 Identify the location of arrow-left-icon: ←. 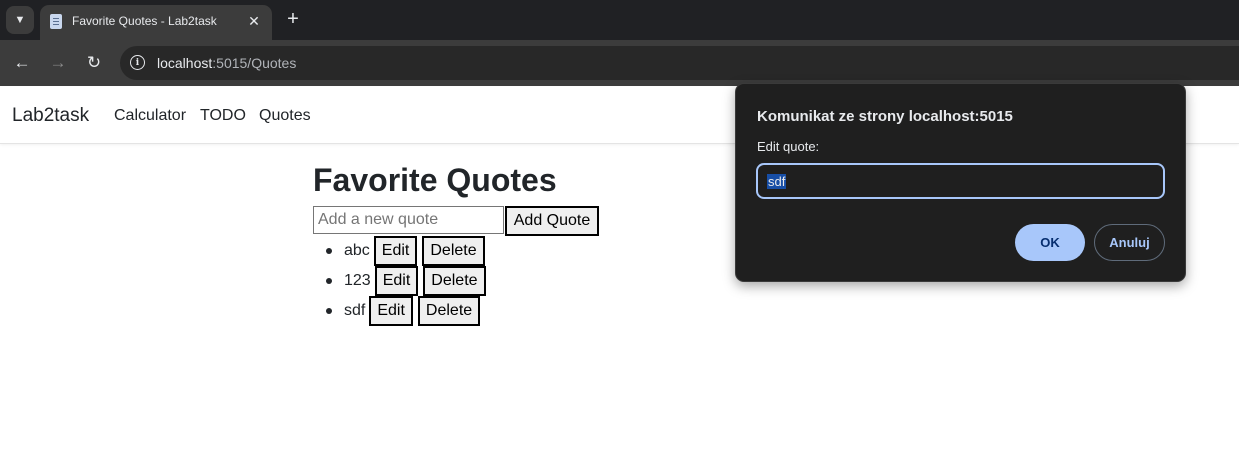
(22, 62).